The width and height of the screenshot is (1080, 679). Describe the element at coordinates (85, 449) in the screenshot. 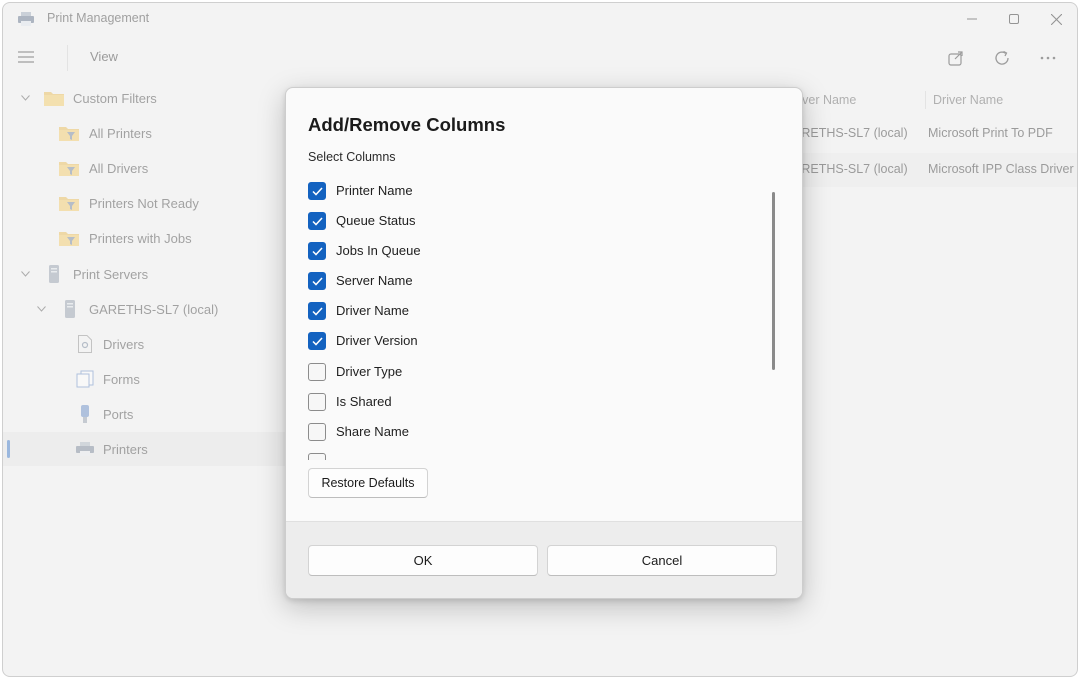

I see `printer-icon` at that location.